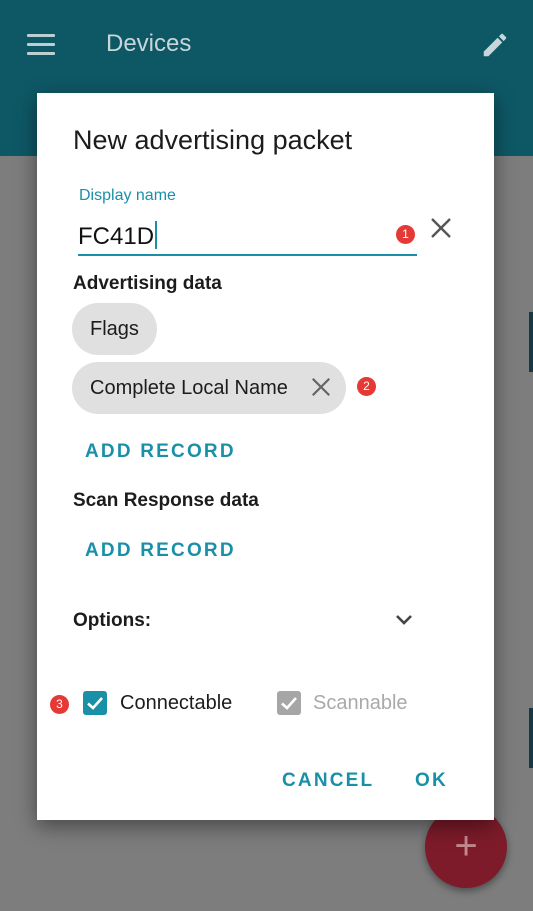 Image resolution: width=533 pixels, height=911 pixels. I want to click on edit-icon, so click(495, 45).